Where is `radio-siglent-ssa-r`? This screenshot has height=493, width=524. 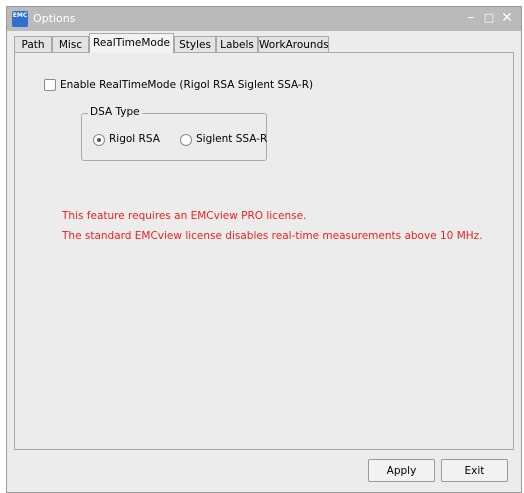 radio-siglent-ssa-r is located at coordinates (186, 140).